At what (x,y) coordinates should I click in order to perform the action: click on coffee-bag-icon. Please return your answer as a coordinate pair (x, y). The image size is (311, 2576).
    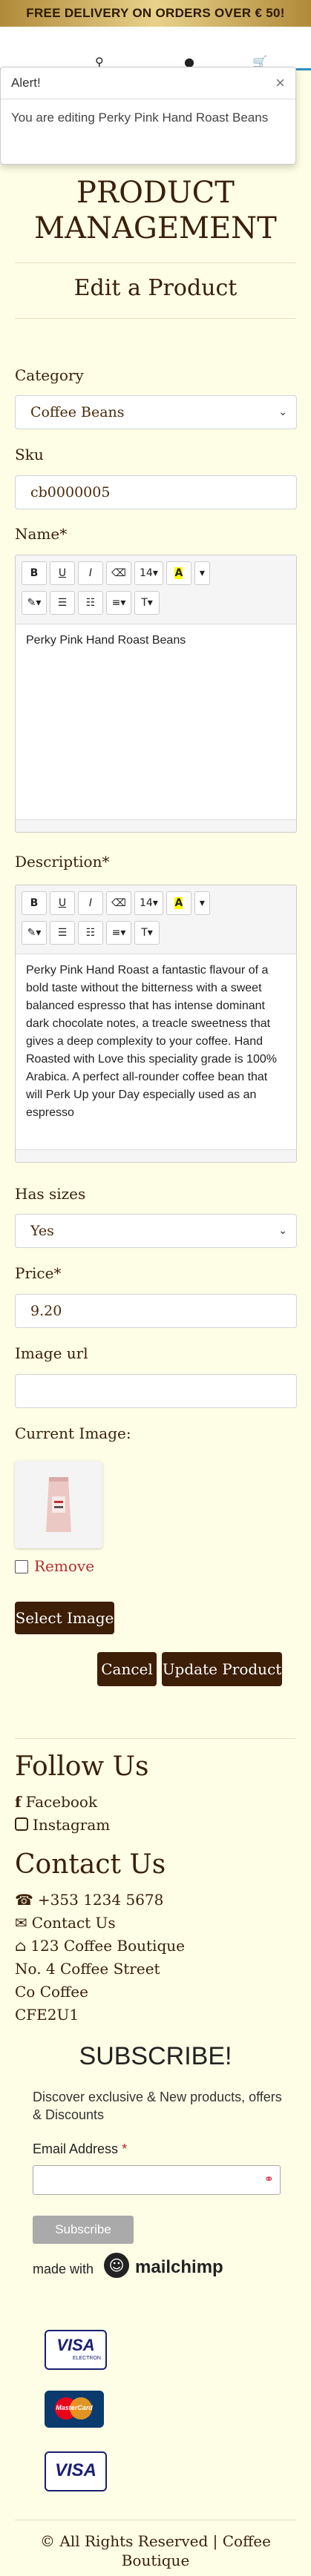
    Looking at the image, I should click on (58, 1504).